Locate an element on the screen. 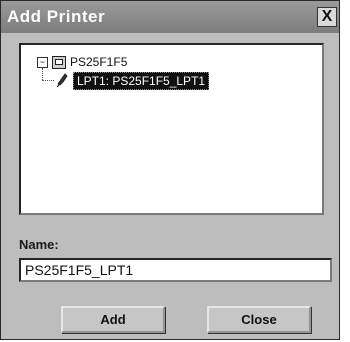  add-button: Add is located at coordinates (113, 319).